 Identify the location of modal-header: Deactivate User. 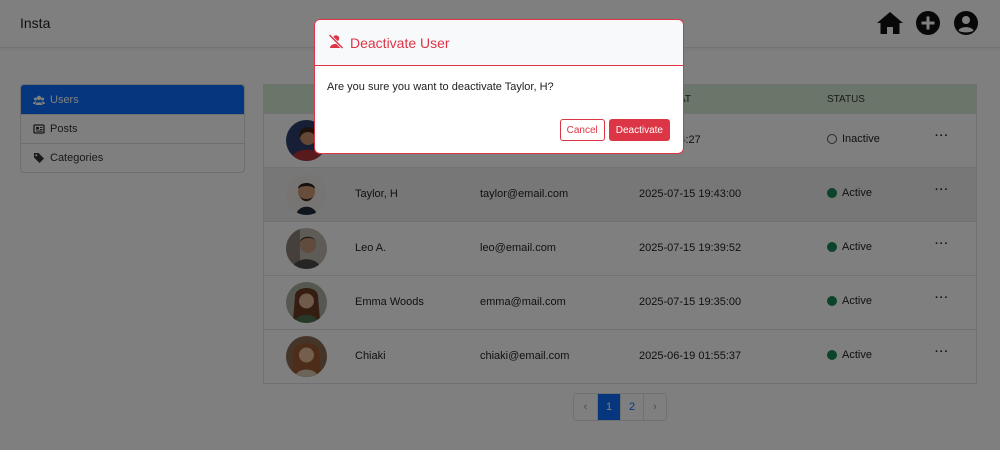
(499, 43).